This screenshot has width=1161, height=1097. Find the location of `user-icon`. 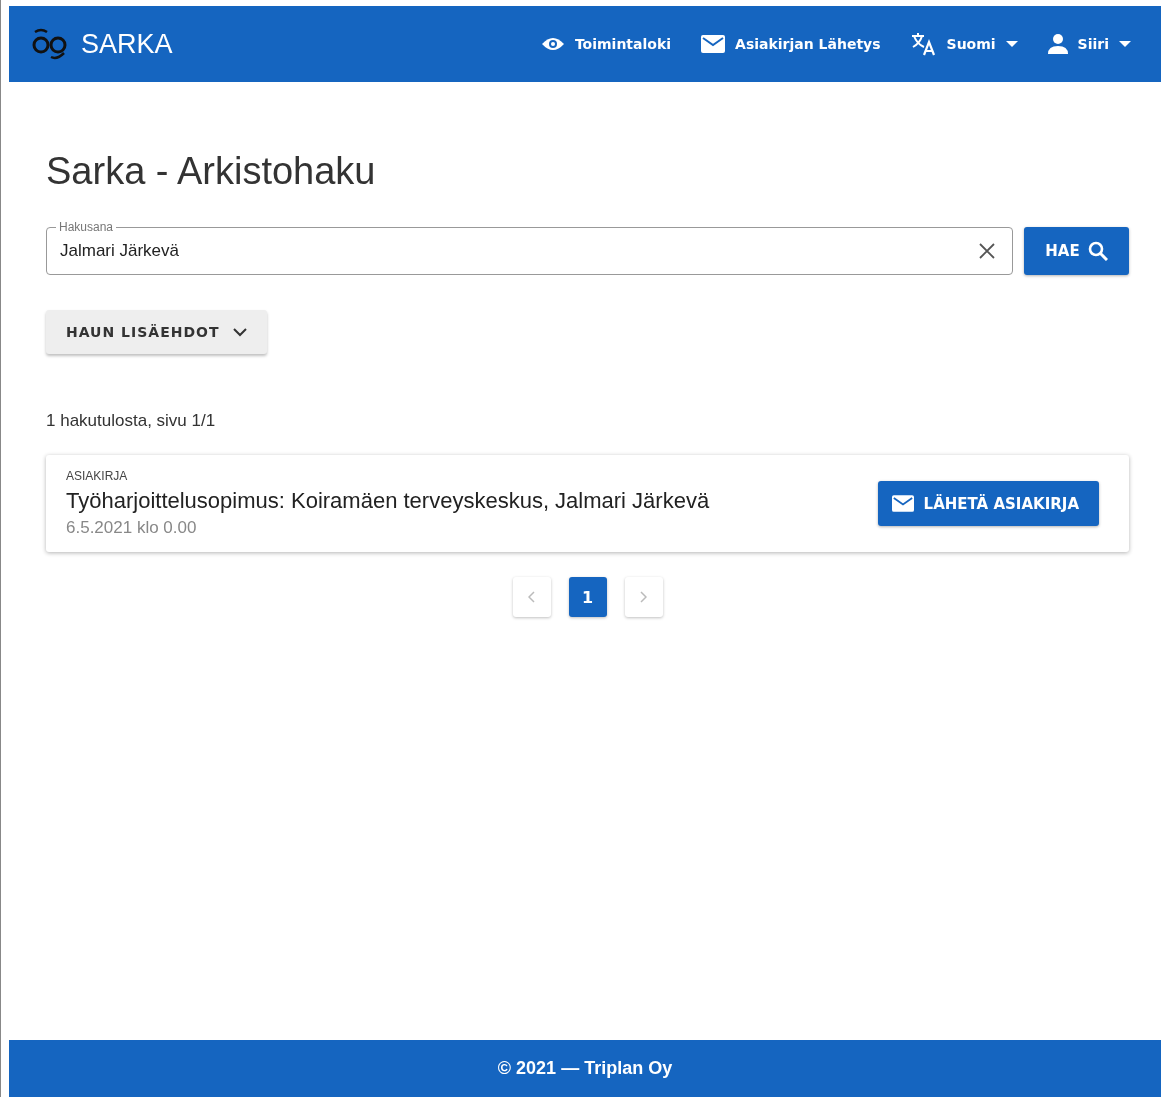

user-icon is located at coordinates (1057, 44).